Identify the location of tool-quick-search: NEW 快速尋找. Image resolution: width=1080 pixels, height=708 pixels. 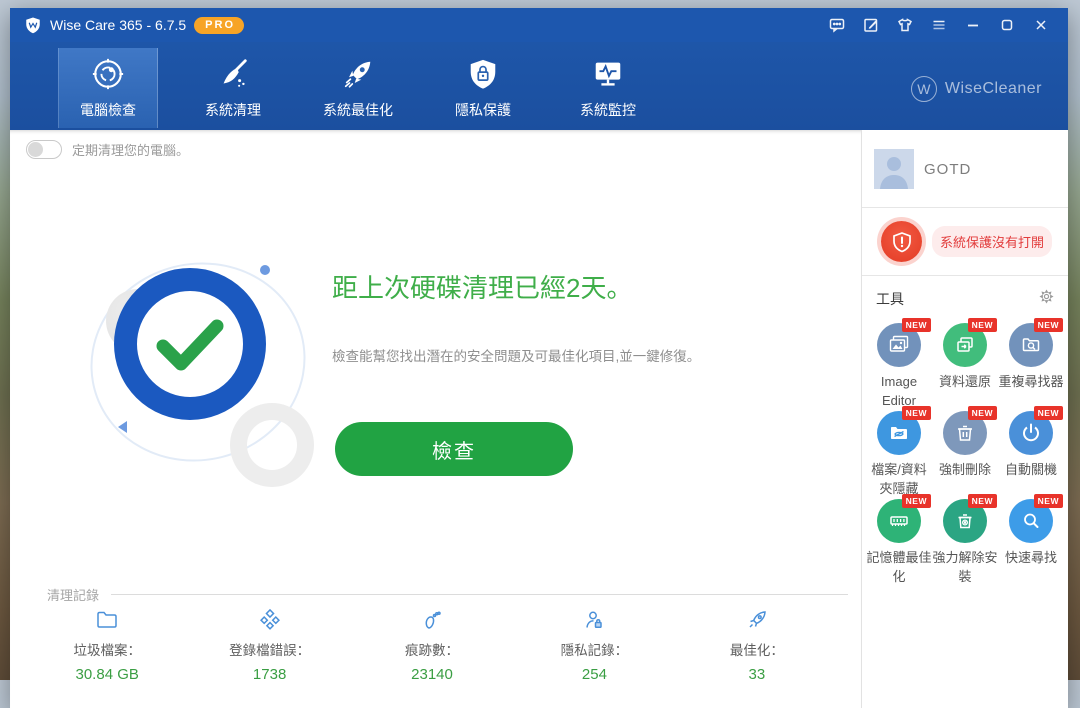
(1031, 540).